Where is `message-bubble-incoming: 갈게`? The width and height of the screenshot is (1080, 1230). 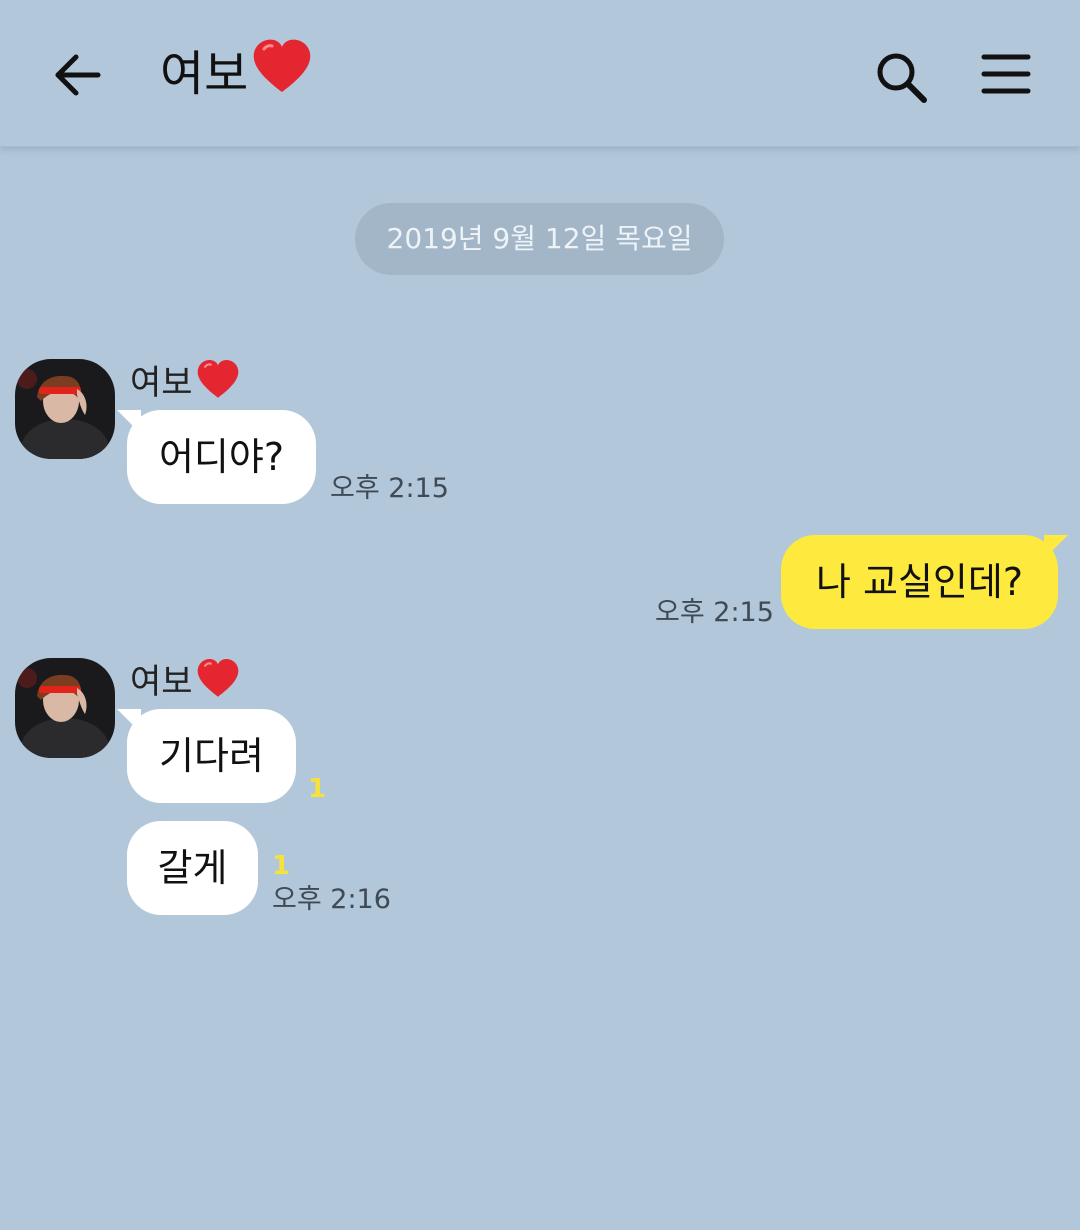
message-bubble-incoming: 갈게 is located at coordinates (192, 868).